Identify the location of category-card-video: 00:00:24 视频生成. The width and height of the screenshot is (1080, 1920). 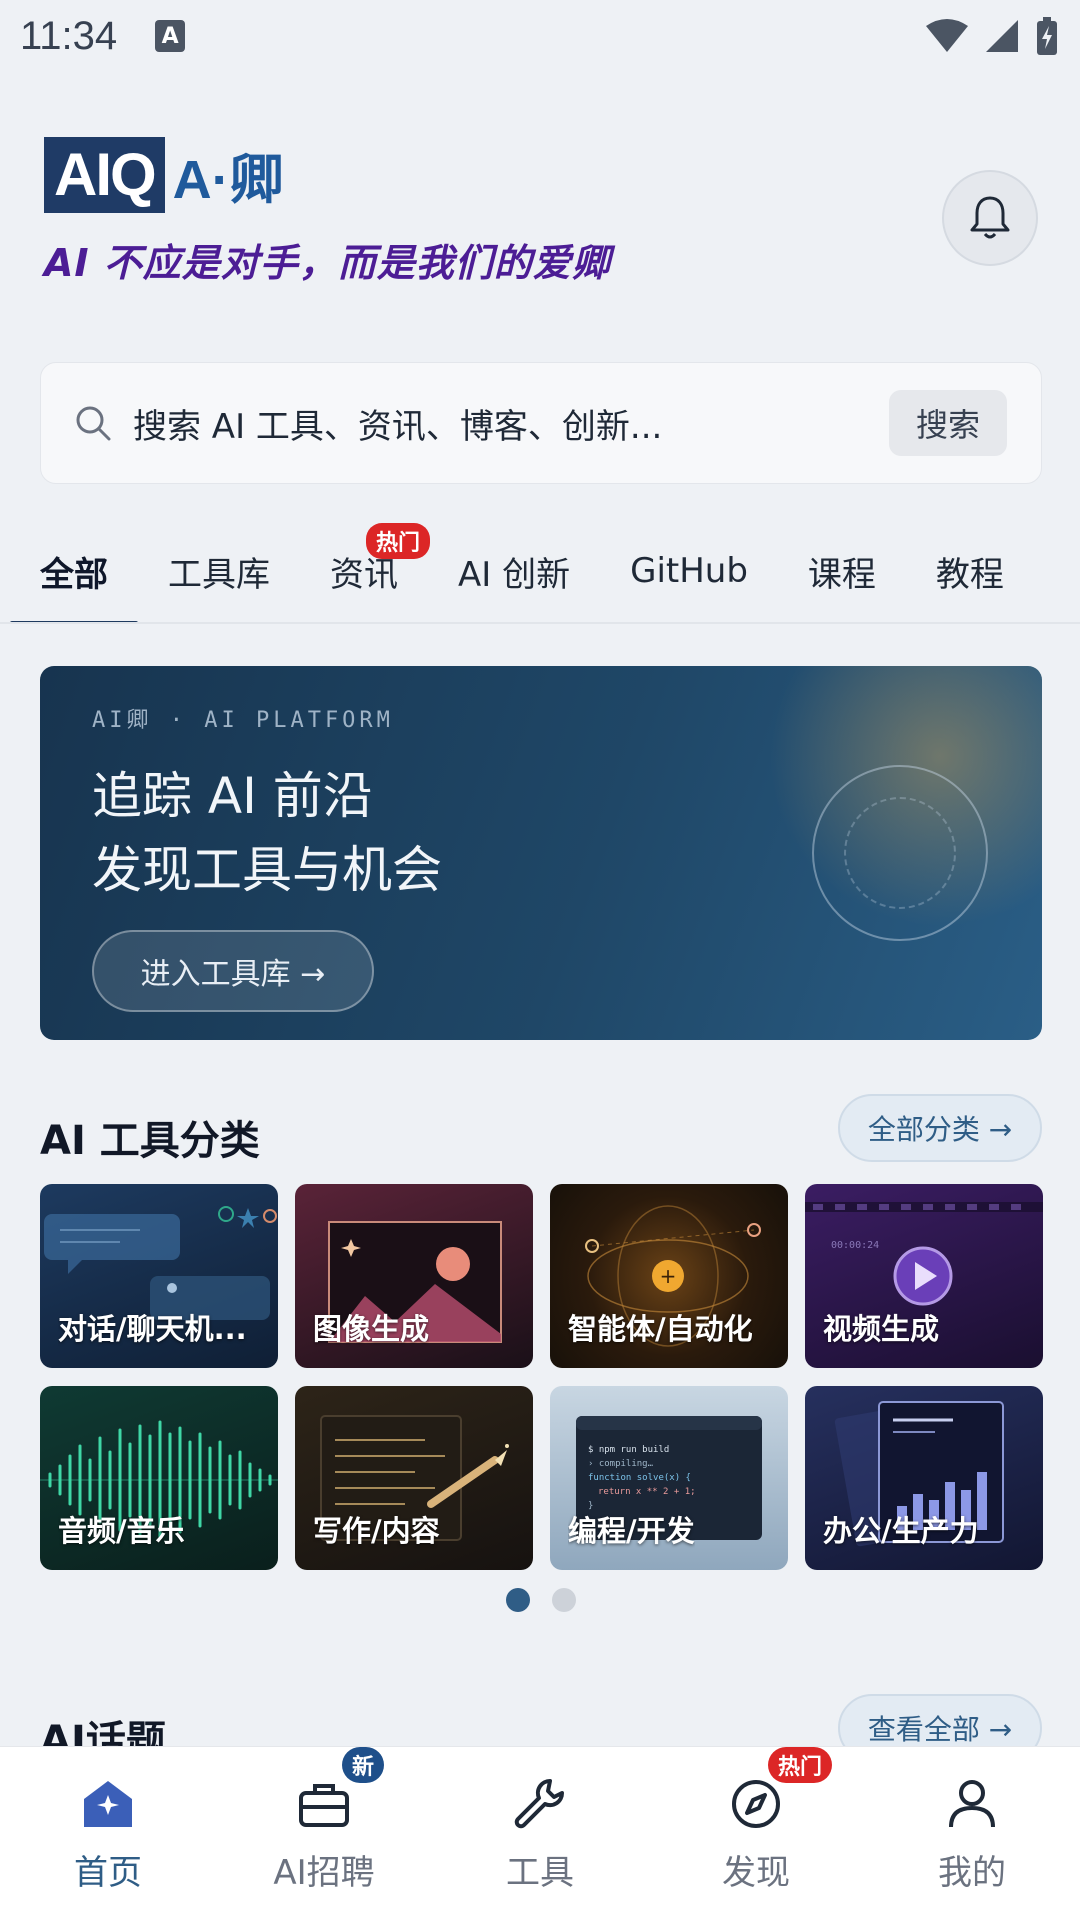
(924, 1276).